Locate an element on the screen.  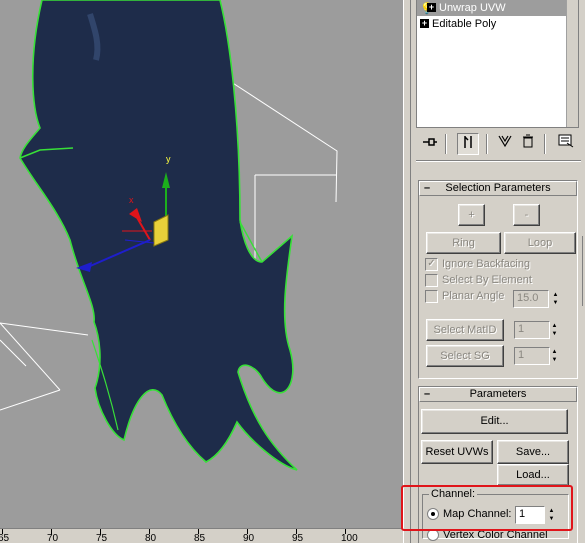
ruler-label: 80 is located at coordinates (151, 538).